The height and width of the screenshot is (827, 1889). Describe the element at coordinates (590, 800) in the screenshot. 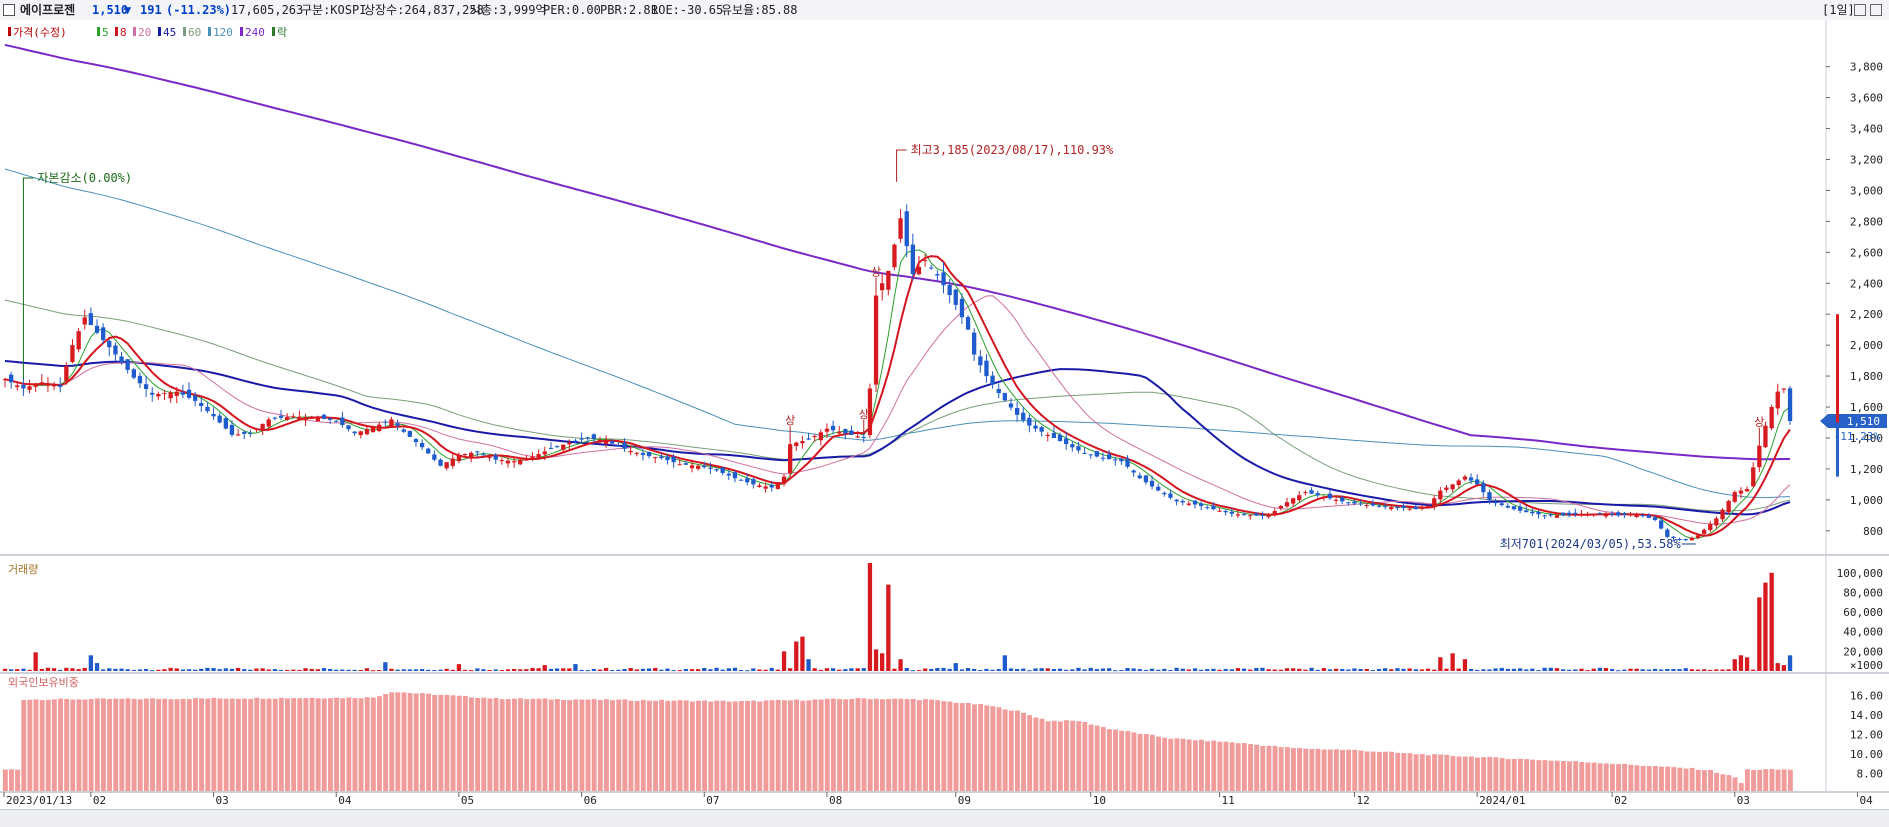

I see `date-label: 06` at that location.